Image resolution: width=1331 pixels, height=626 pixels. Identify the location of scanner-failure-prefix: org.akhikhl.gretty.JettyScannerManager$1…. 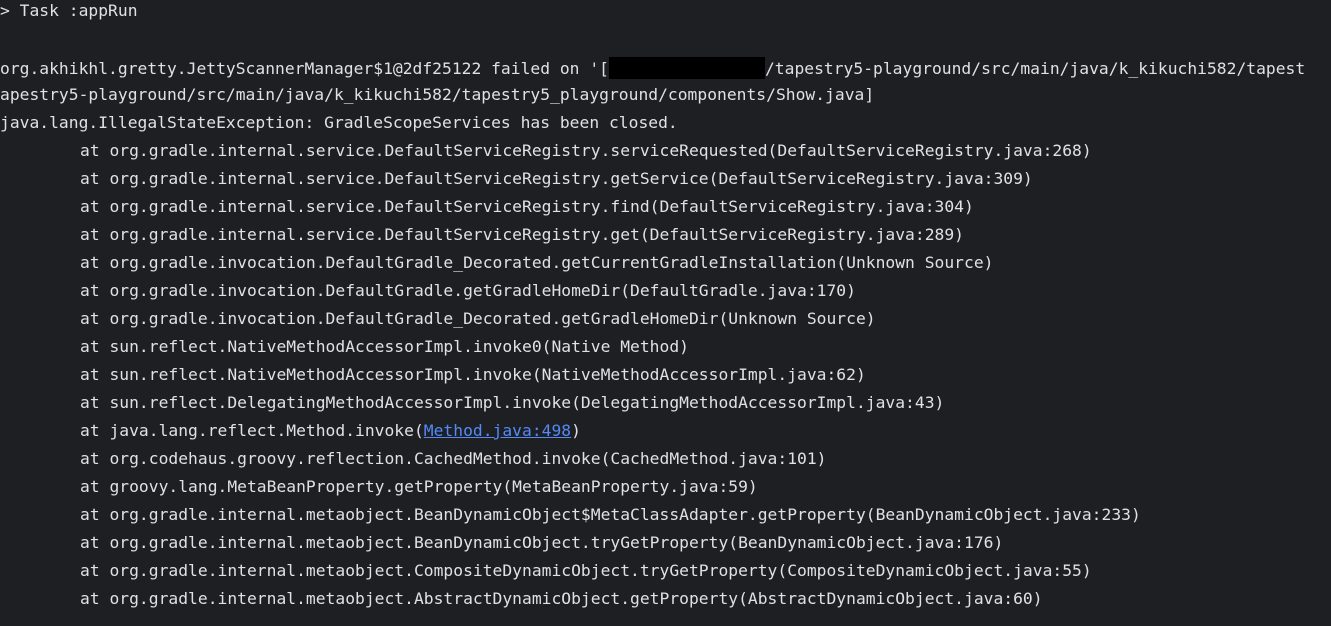
(304, 68).